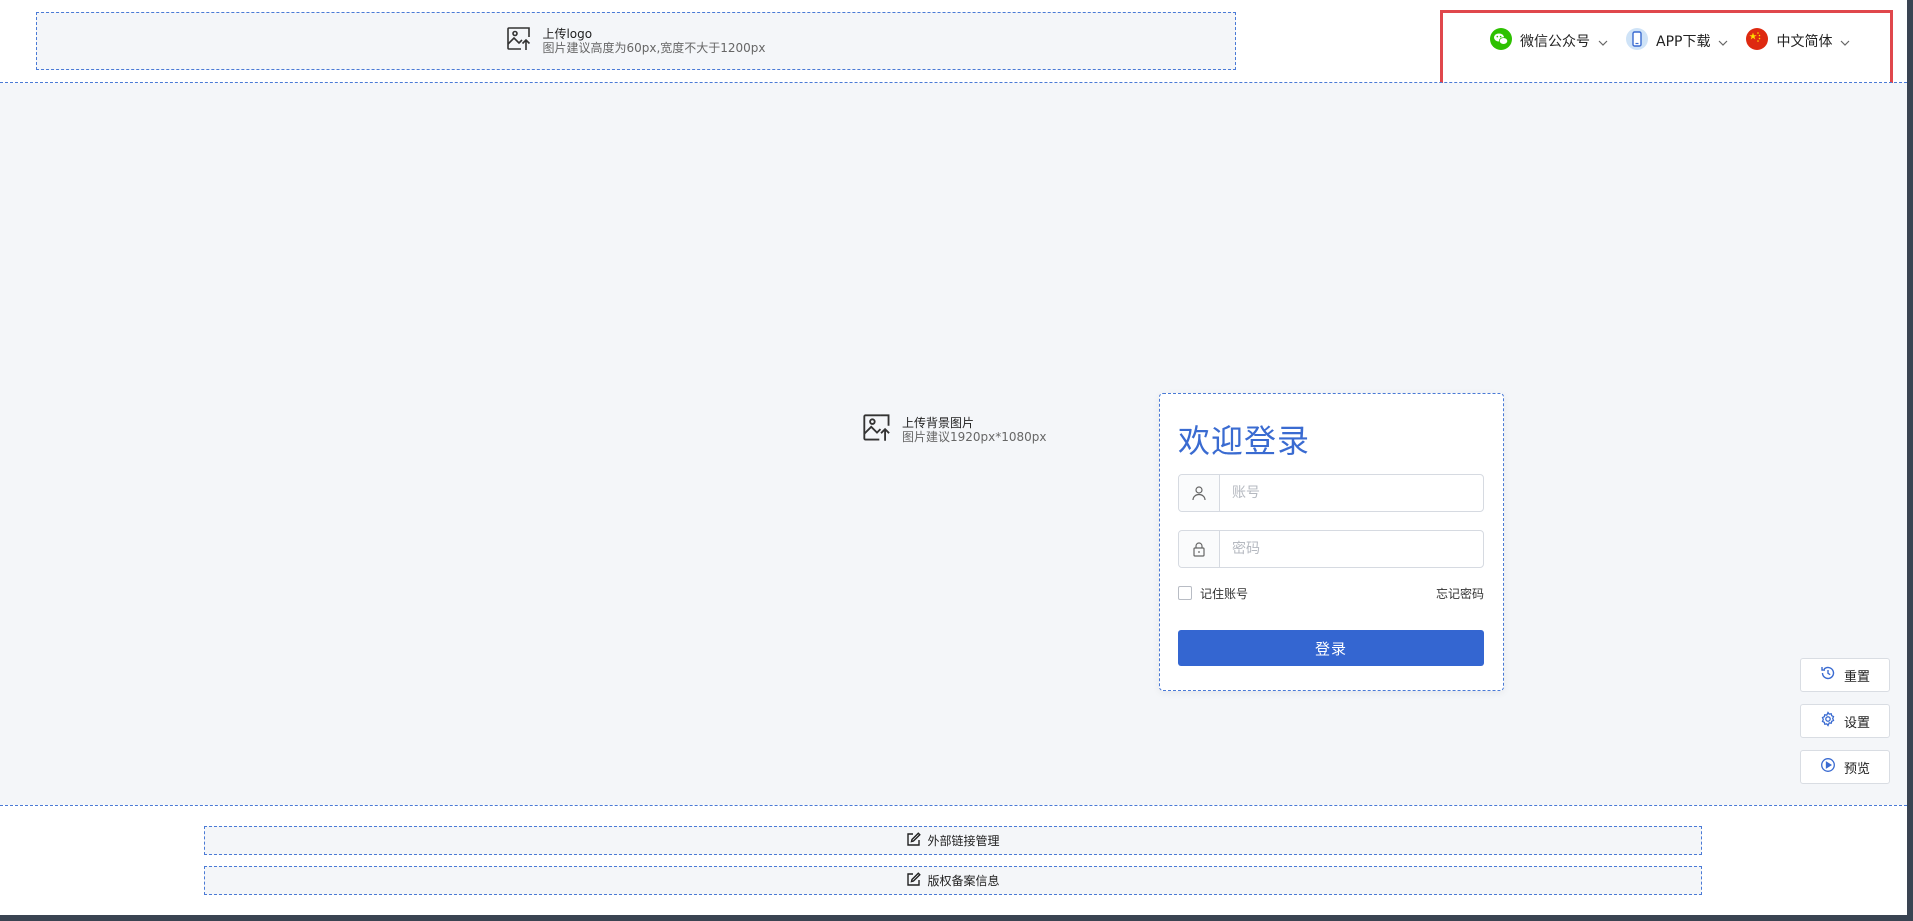  What do you see at coordinates (1828, 721) in the screenshot?
I see `gear-icon` at bounding box center [1828, 721].